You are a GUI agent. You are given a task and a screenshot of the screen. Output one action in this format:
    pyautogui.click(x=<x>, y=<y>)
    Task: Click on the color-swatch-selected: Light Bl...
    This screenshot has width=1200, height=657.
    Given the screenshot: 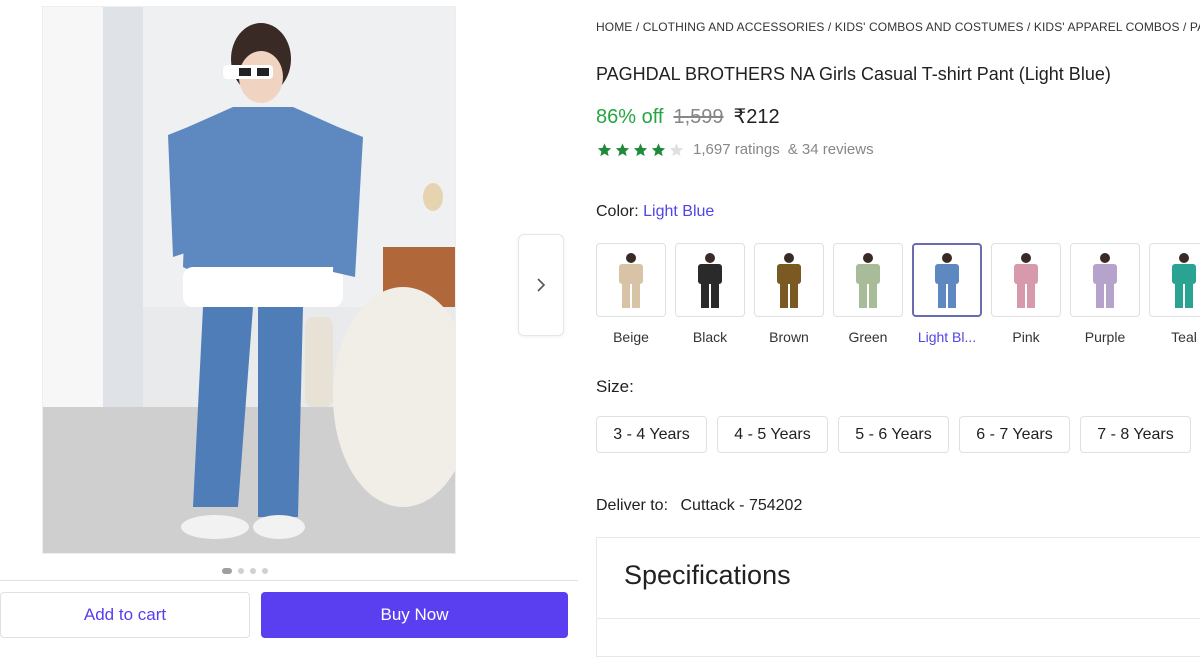 What is the action you would take?
    pyautogui.click(x=947, y=294)
    